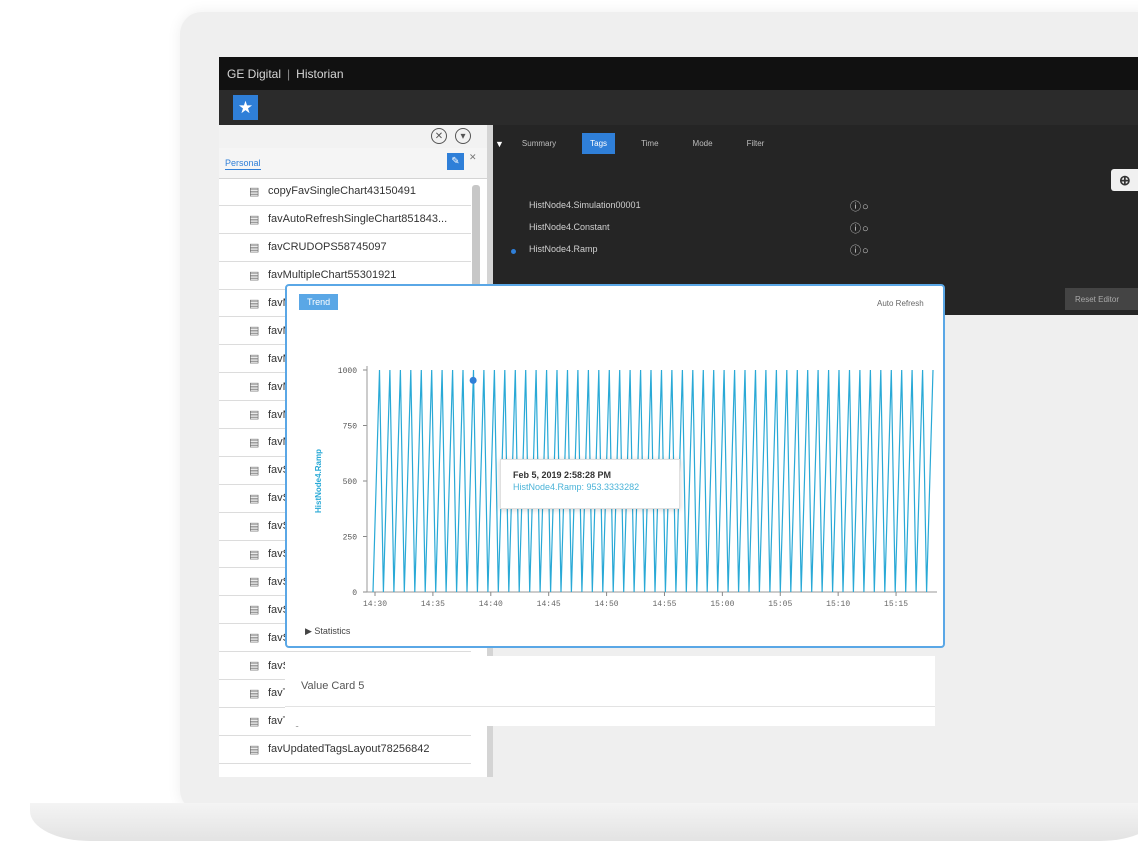  What do you see at coordinates (838, 604) in the screenshot?
I see `x-tick-label: 15:10` at bounding box center [838, 604].